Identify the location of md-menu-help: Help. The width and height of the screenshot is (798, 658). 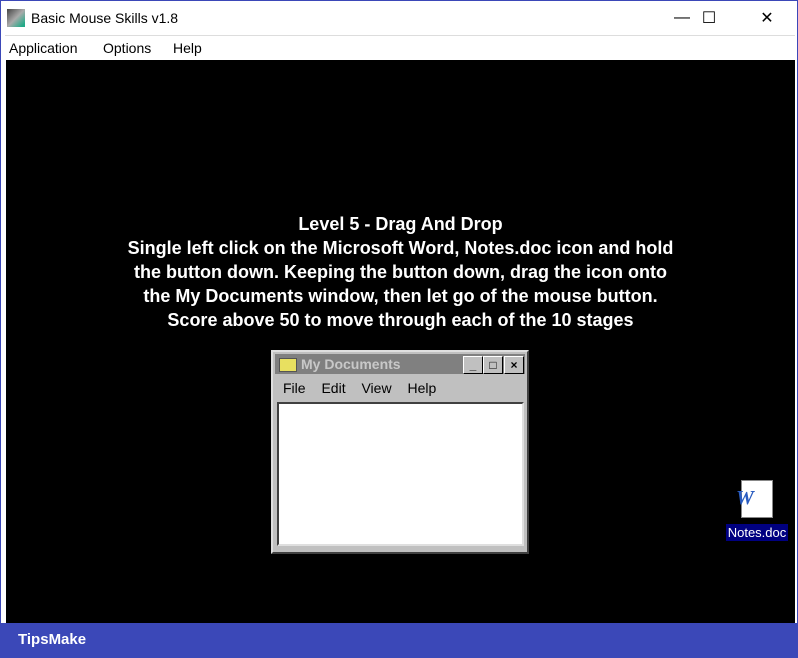
(421, 388).